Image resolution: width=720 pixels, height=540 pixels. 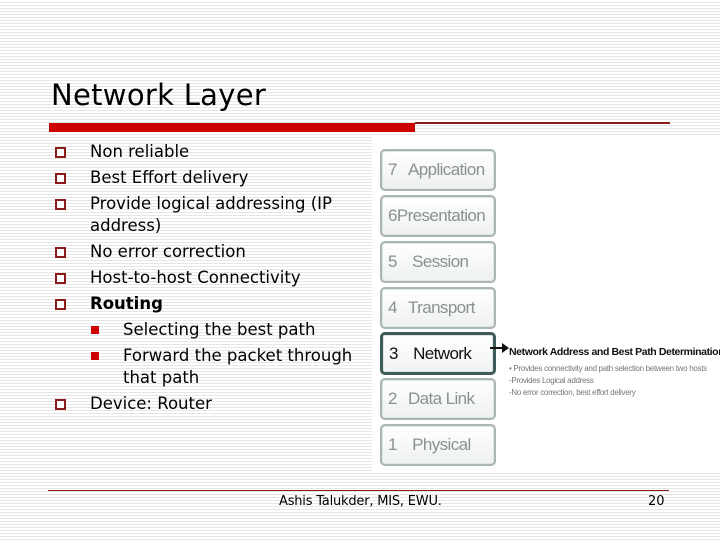 What do you see at coordinates (392, 215) in the screenshot?
I see `layer-number: 6` at bounding box center [392, 215].